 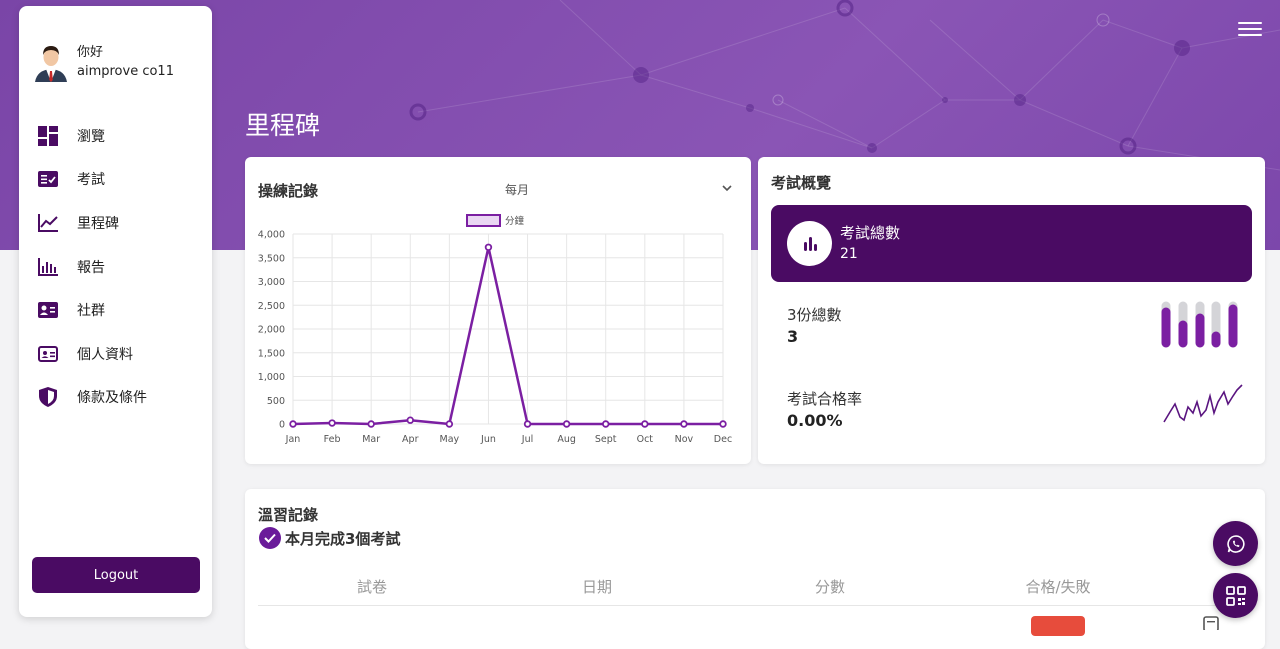 I want to click on column-header-paper: 試卷, so click(x=372, y=586).